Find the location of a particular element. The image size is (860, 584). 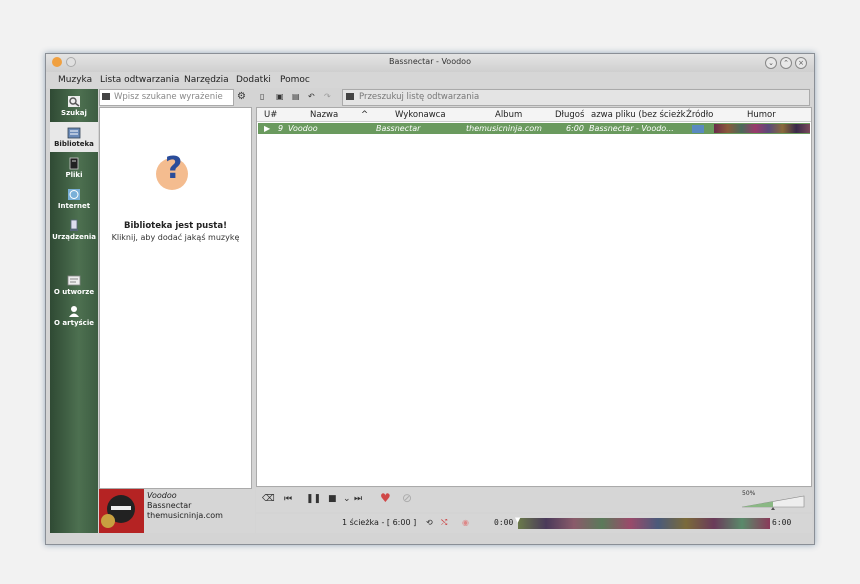

column-album: Album is located at coordinates (508, 115).